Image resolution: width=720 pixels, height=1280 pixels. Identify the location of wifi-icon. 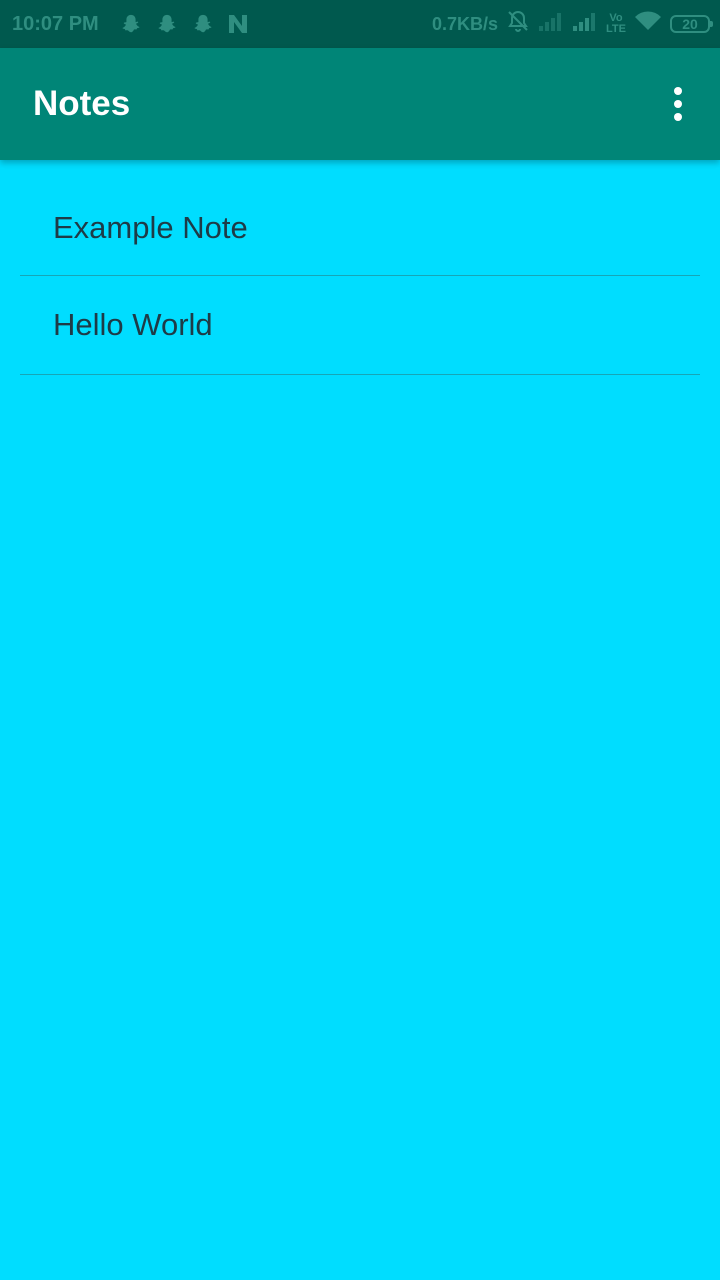
(648, 24).